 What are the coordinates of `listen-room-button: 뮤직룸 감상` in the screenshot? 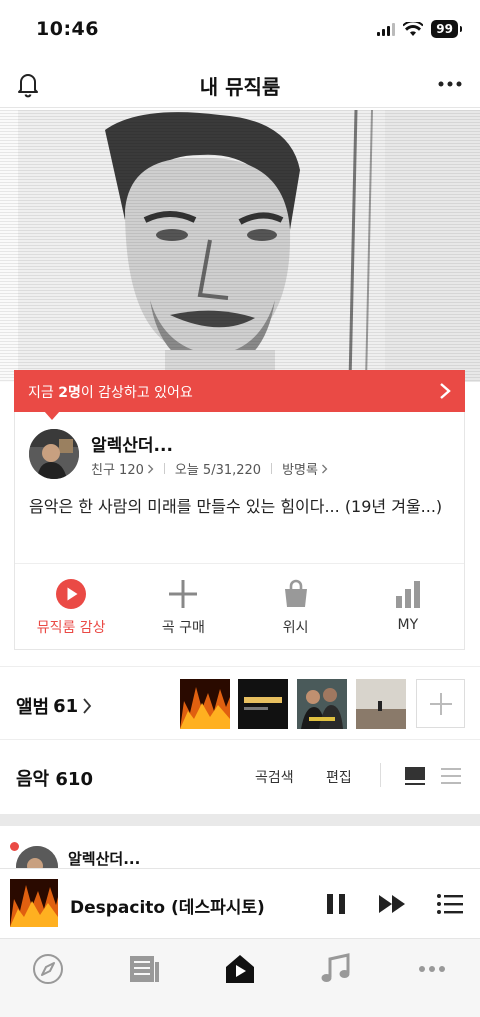 It's located at (71, 606).